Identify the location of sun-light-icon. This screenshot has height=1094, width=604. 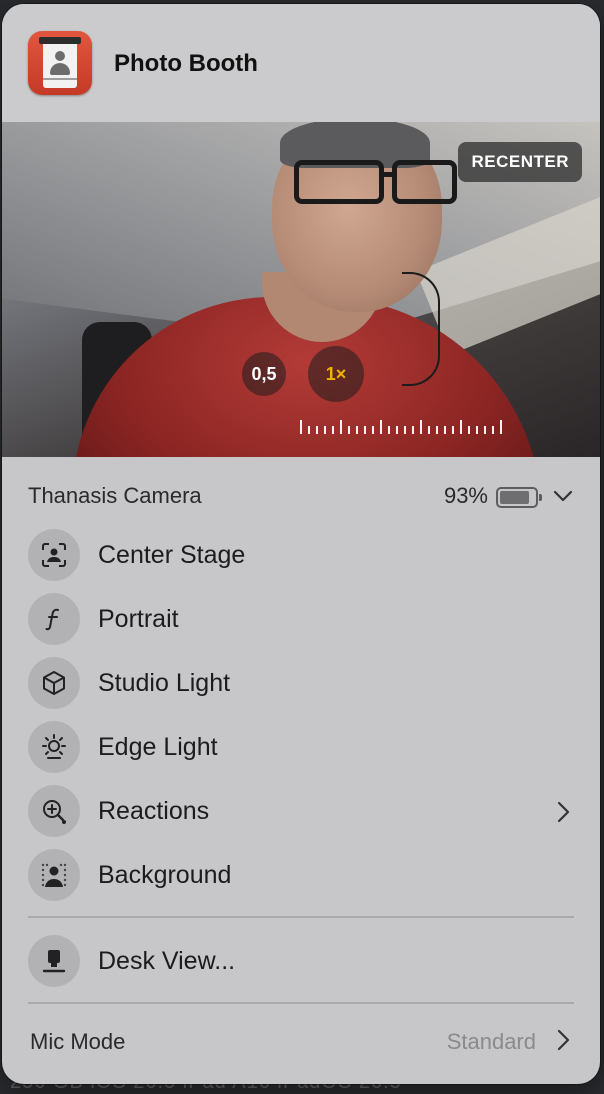
(54, 747).